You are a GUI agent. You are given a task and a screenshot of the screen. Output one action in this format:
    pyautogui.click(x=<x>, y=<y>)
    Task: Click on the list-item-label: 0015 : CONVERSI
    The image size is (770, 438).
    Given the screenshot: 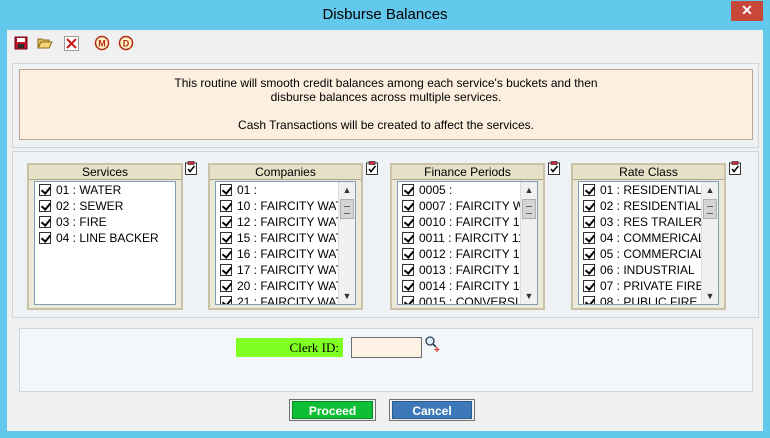 What is the action you would take?
    pyautogui.click(x=469, y=300)
    